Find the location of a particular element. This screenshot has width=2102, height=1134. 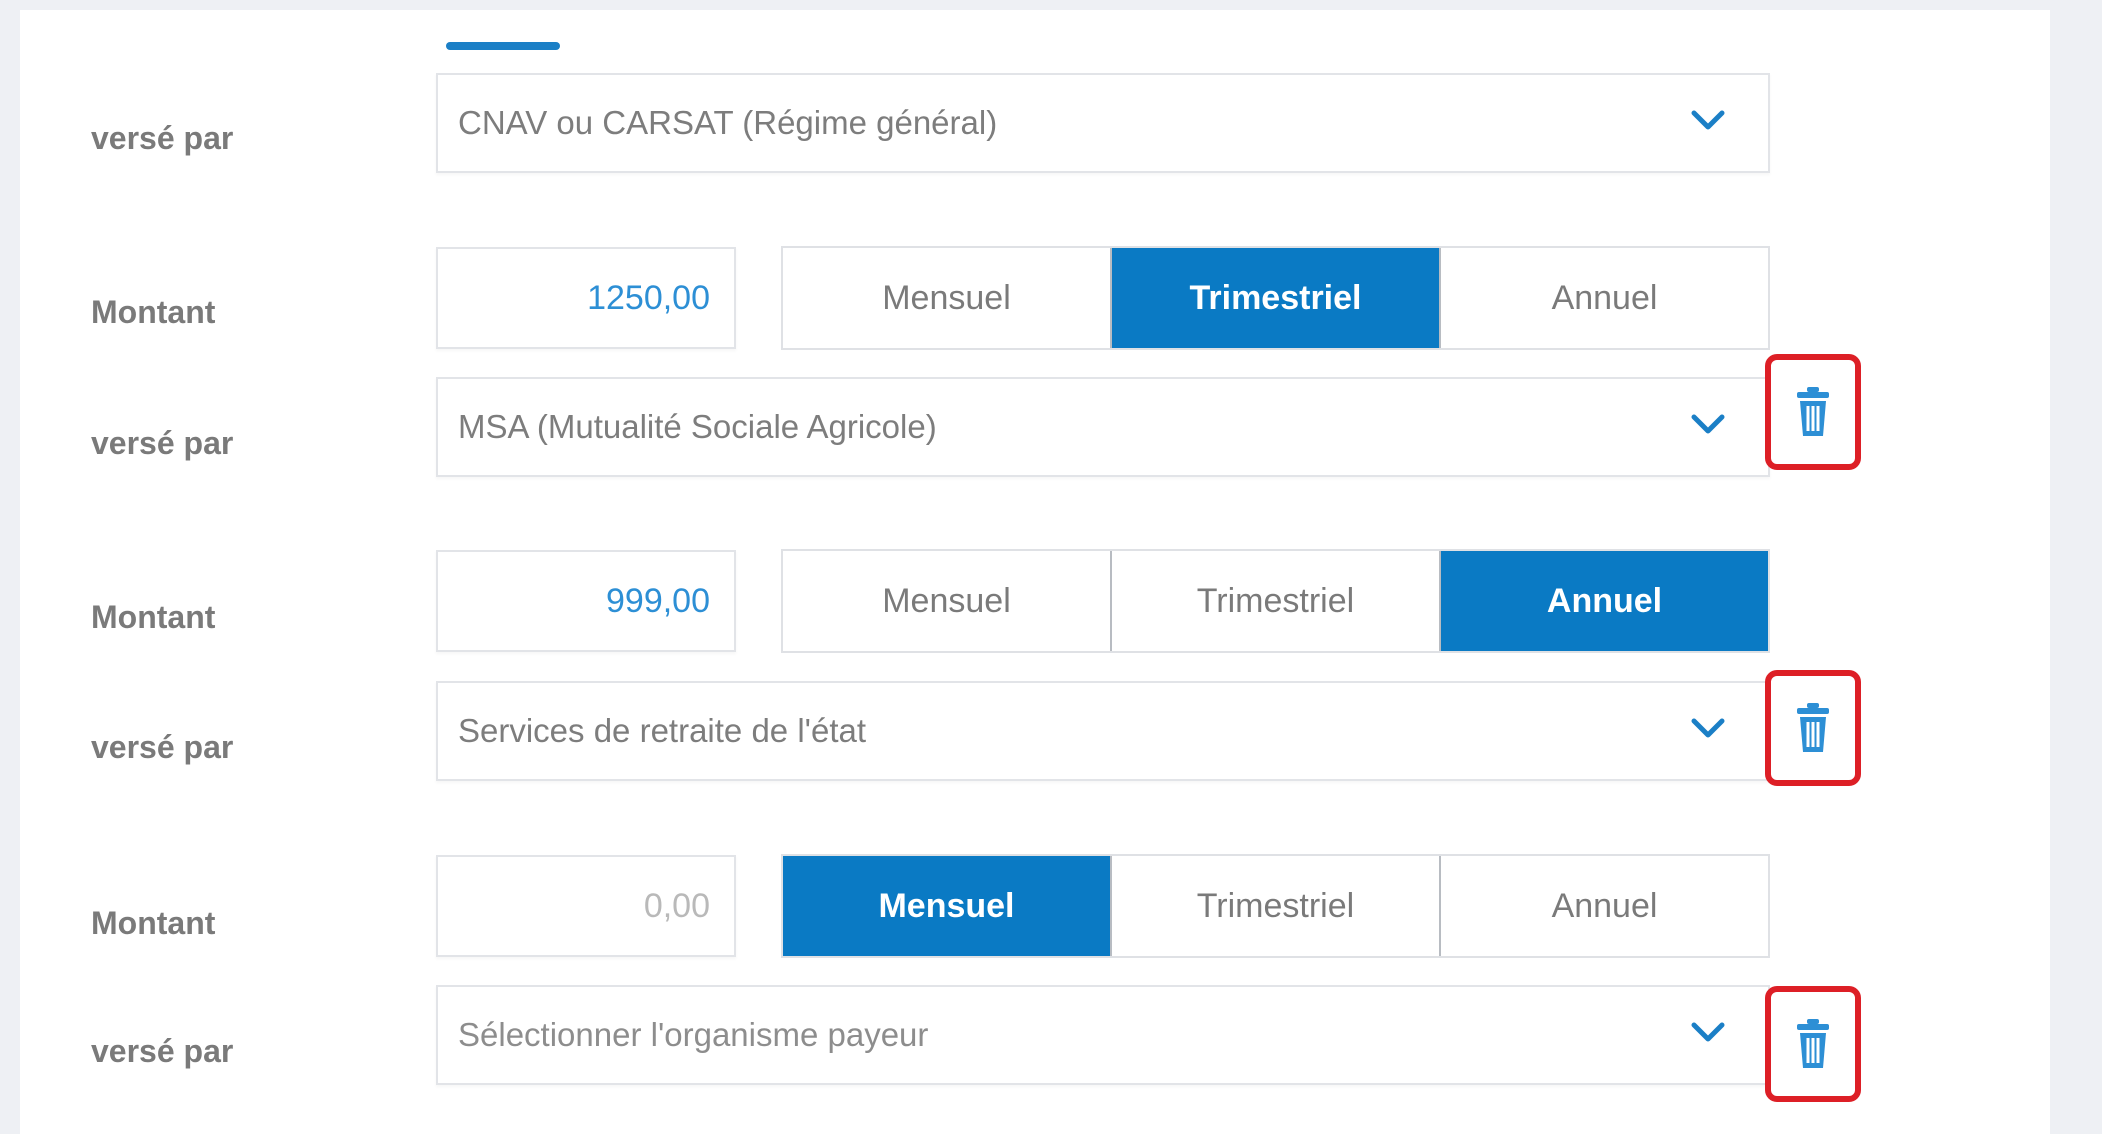

amount-input: 999,00 is located at coordinates (586, 601).